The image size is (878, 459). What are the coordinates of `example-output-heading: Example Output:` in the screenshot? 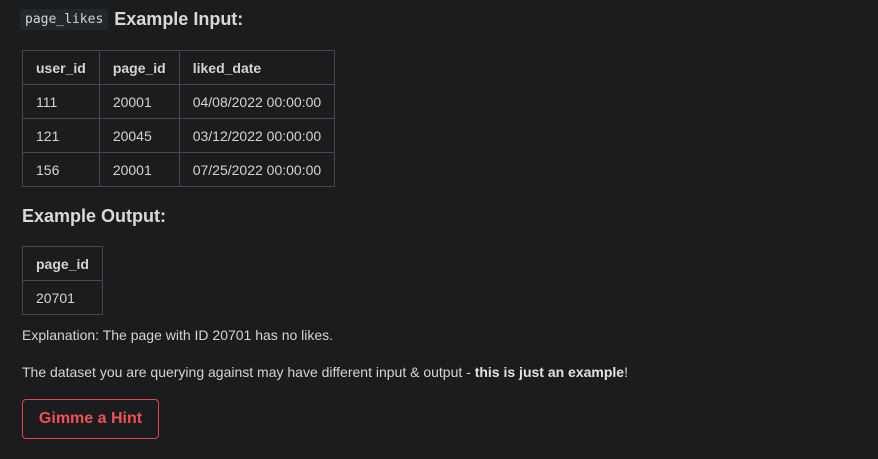 It's located at (94, 216).